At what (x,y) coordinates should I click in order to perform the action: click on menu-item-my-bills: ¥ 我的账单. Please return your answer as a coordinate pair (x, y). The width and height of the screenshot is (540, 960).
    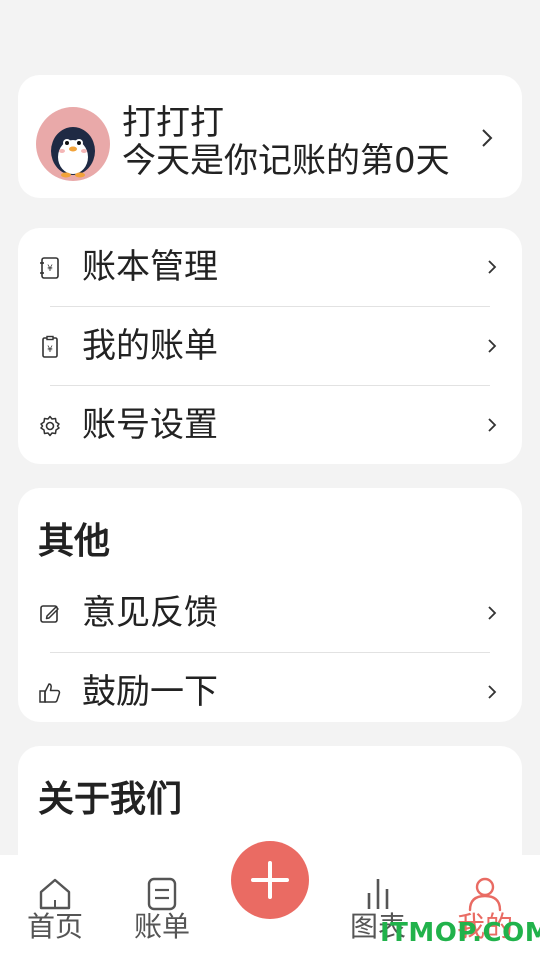
    Looking at the image, I should click on (270, 346).